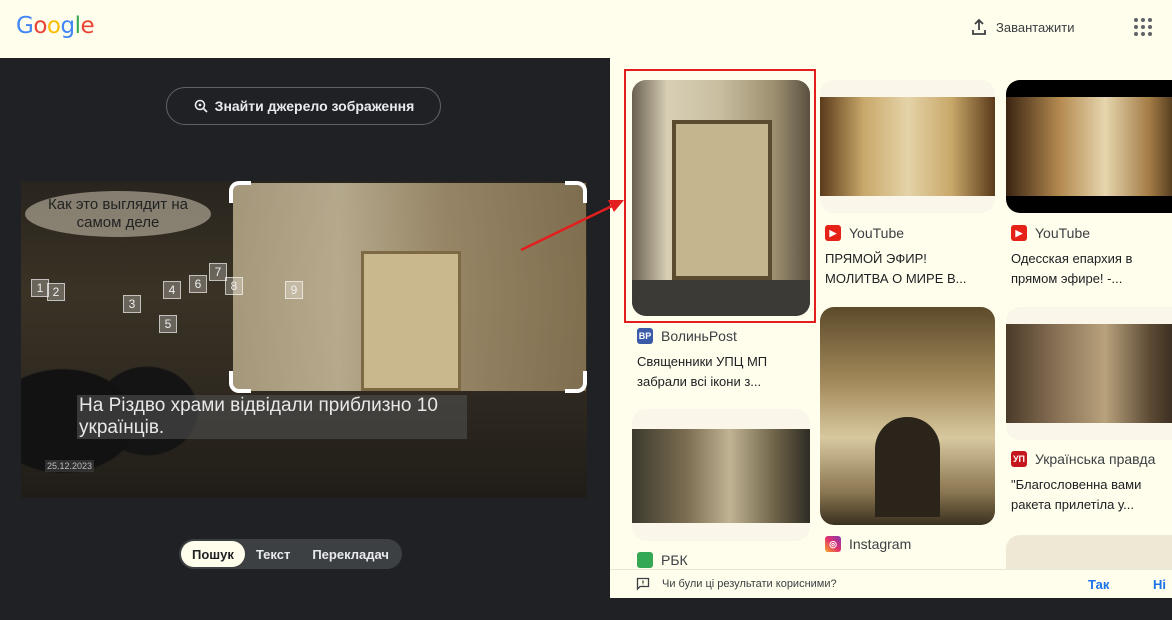 Image resolution: width=1172 pixels, height=620 pixels. Describe the element at coordinates (720, 196) in the screenshot. I see `highlight-red-box` at that location.